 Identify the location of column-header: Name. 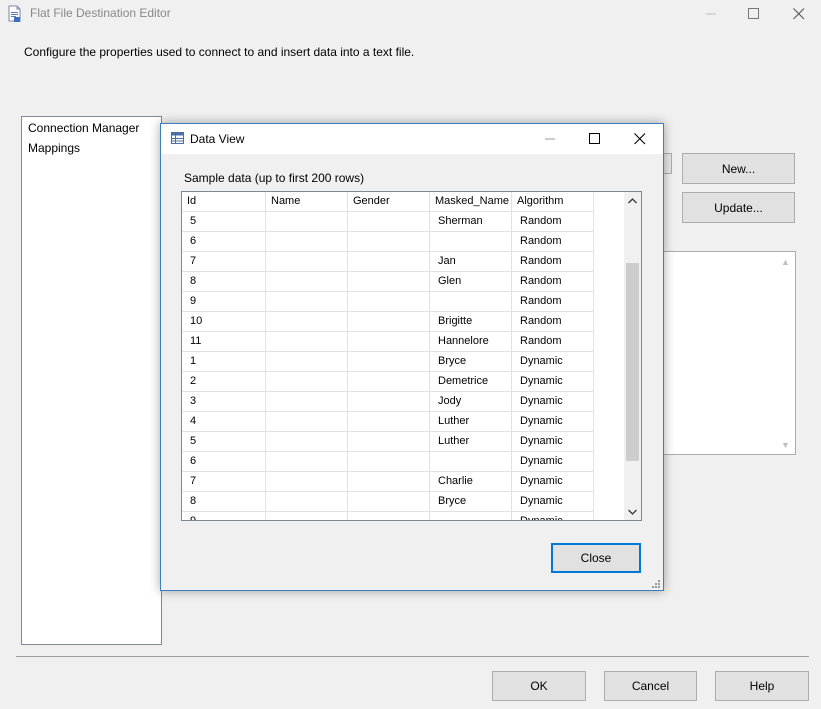
(307, 202).